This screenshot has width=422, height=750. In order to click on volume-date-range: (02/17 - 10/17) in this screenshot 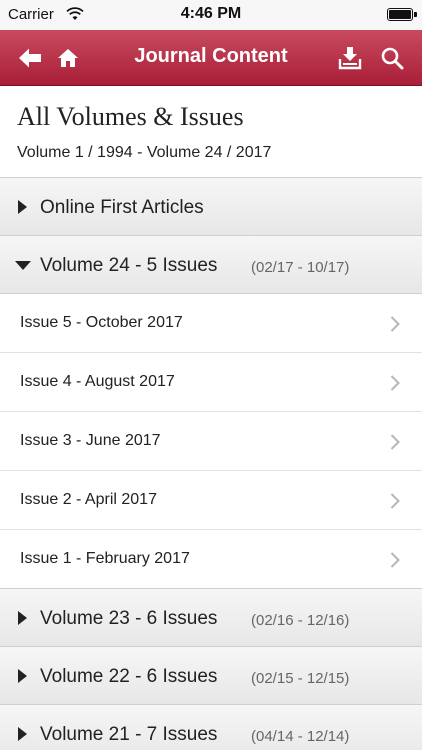, I will do `click(300, 267)`.